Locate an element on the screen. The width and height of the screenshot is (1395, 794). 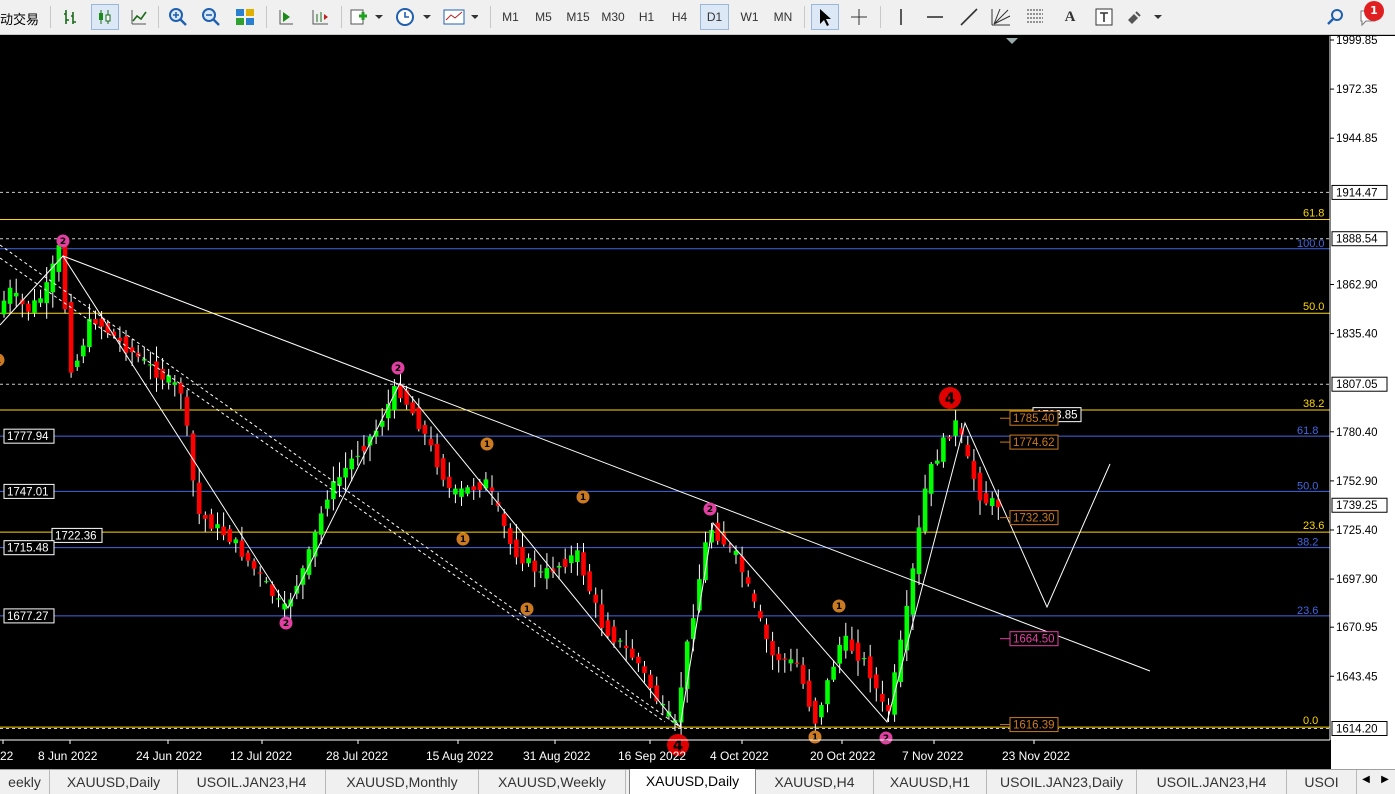
text-icon: A is located at coordinates (1070, 17).